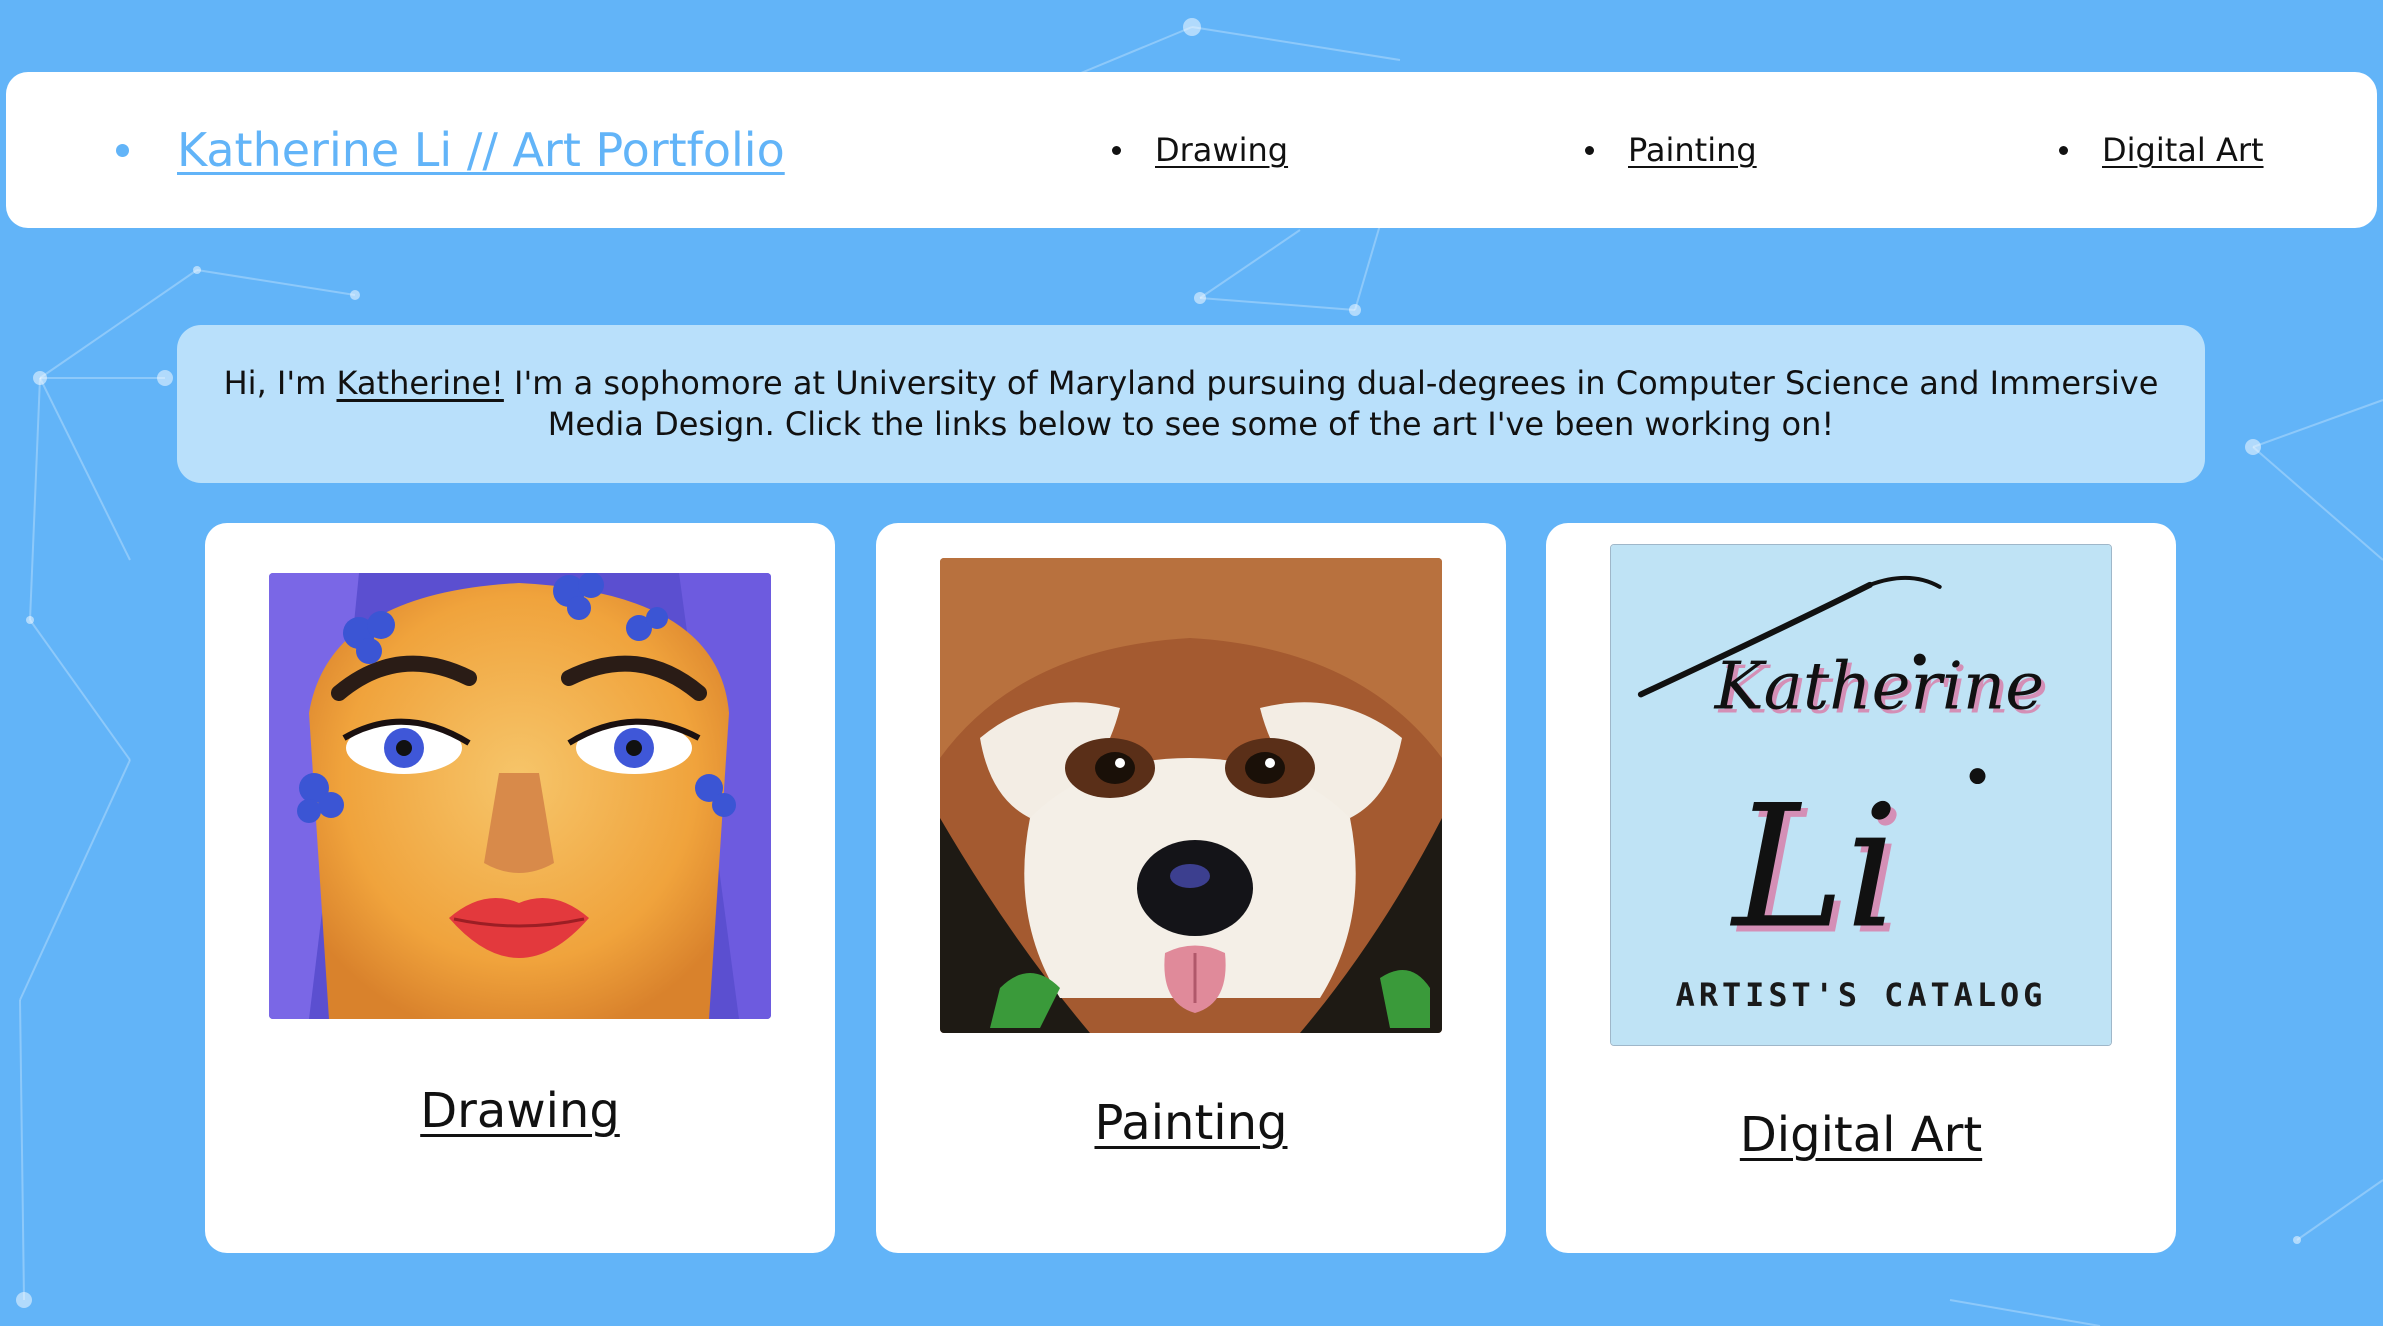  I want to click on red-panda-painting-image, so click(1191, 795).